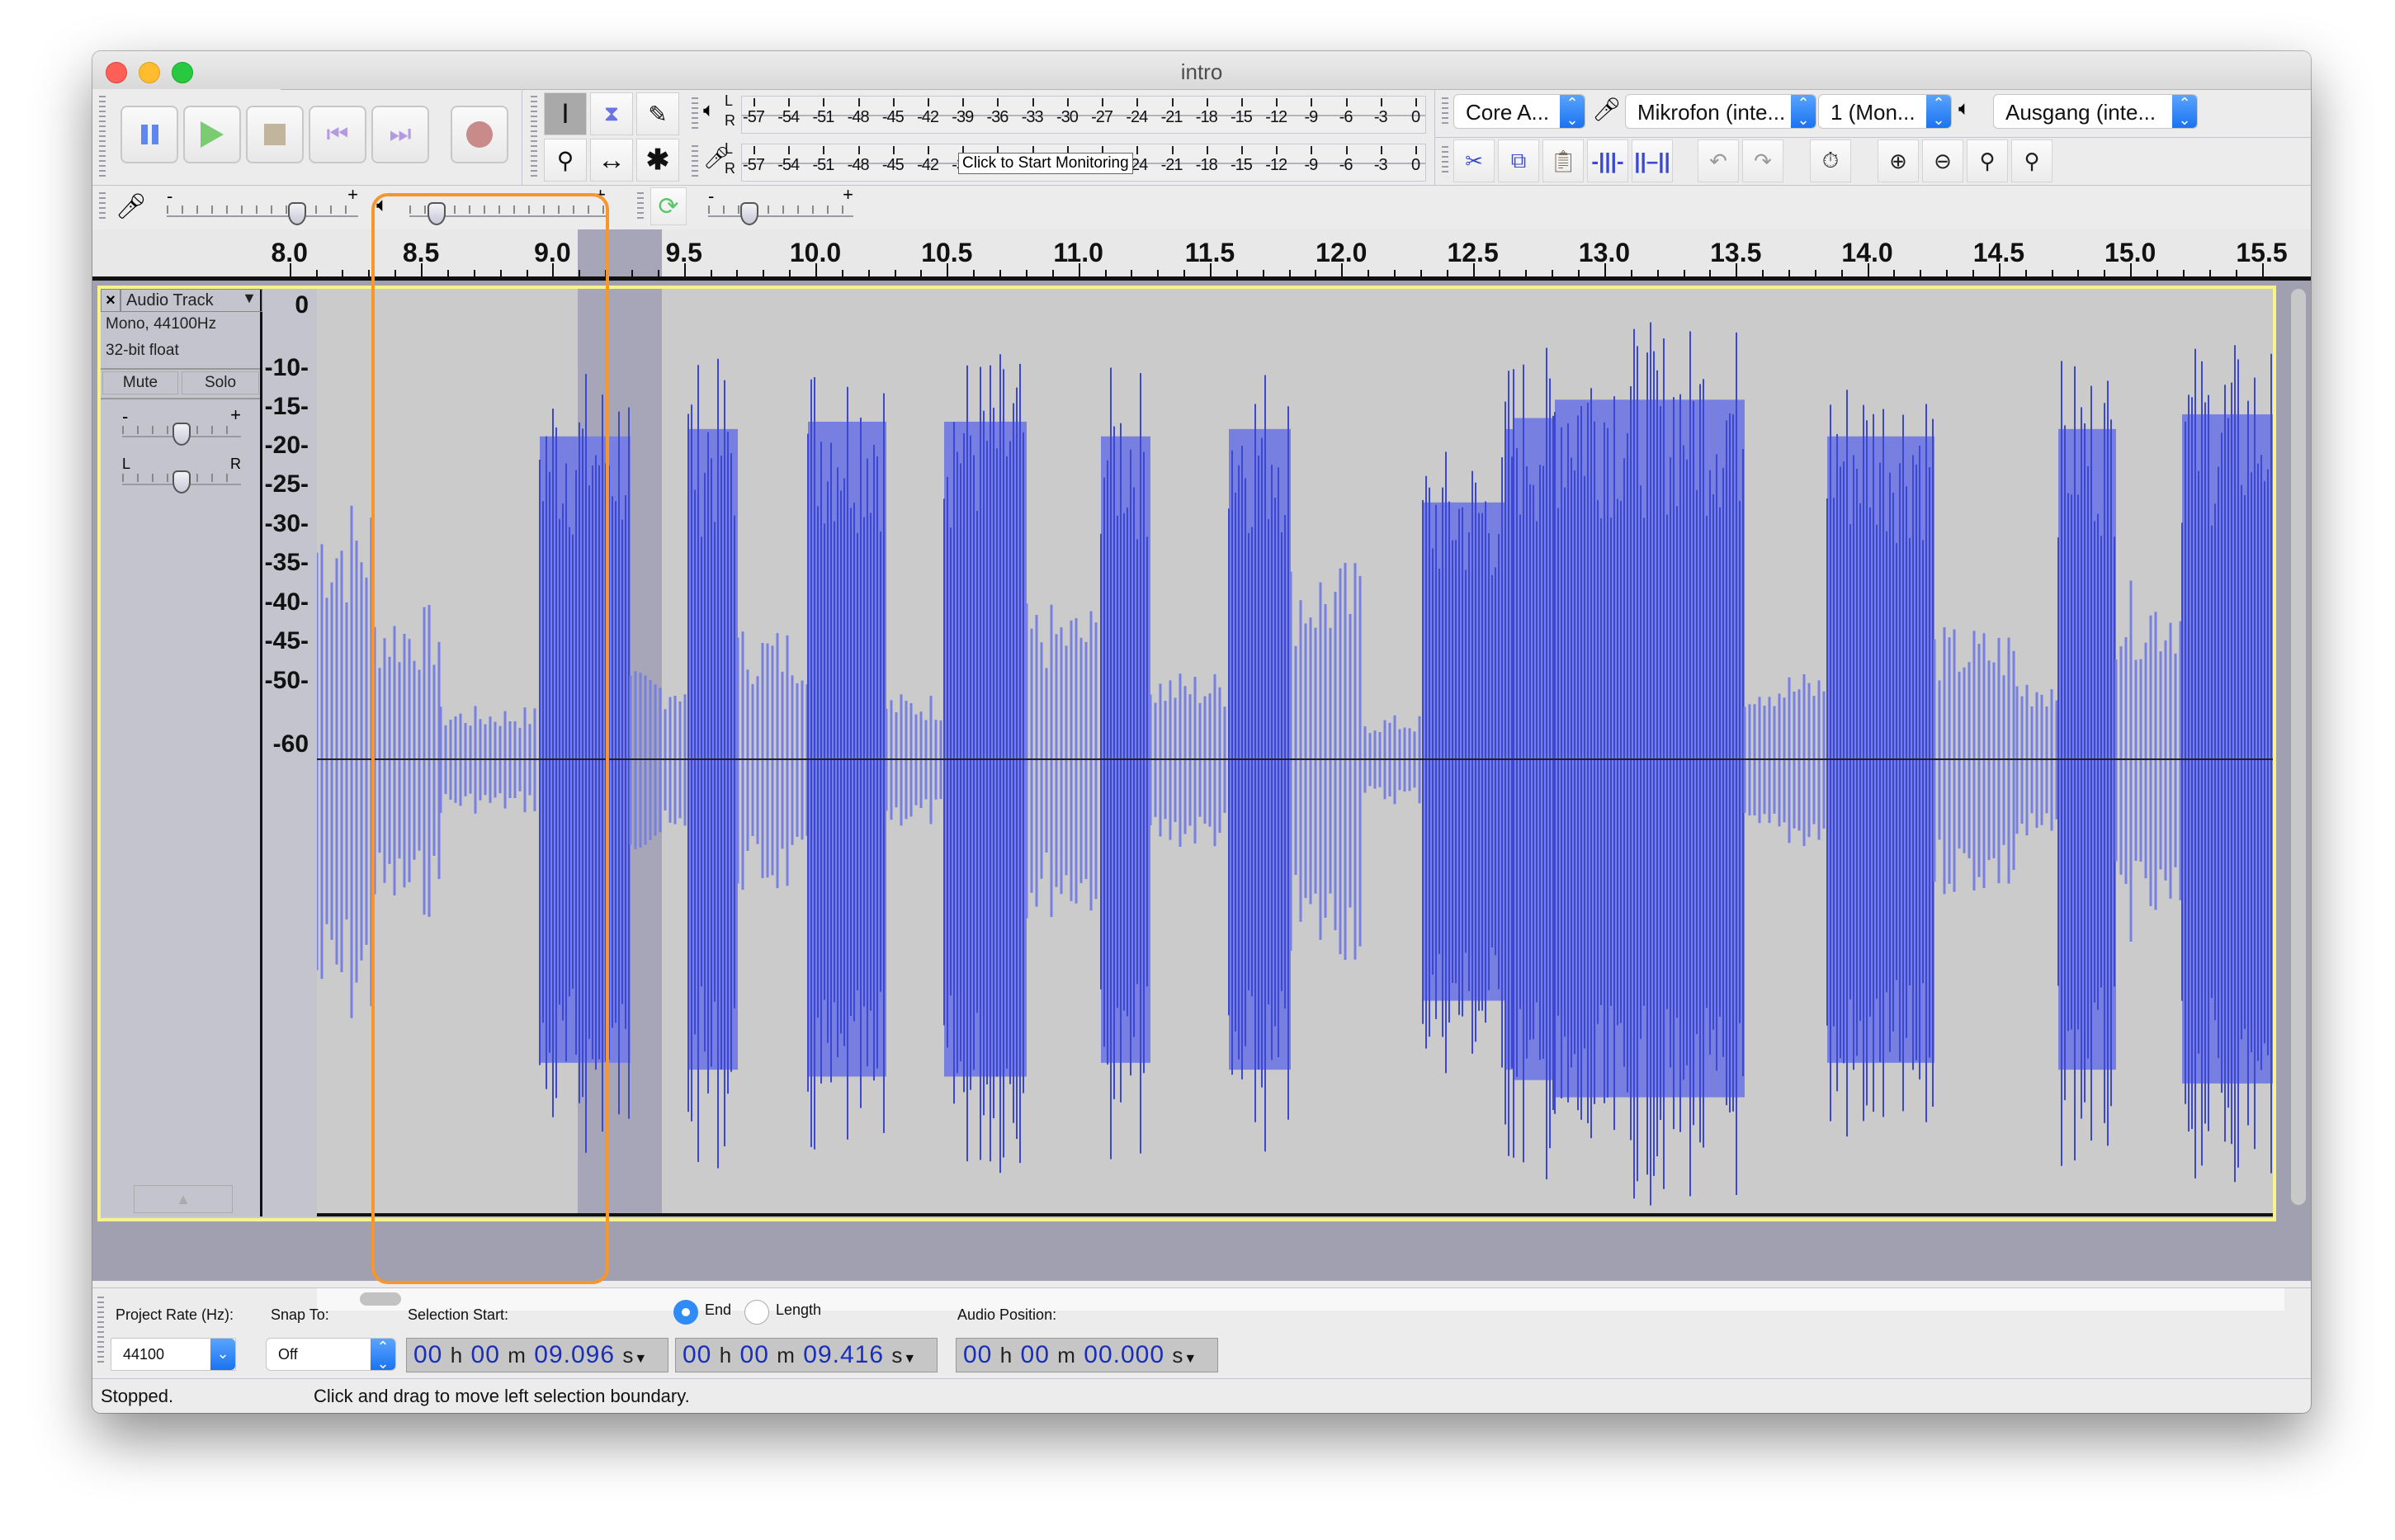 The image size is (2395, 1540). Describe the element at coordinates (110, 300) in the screenshot. I see `close-track-button: ×` at that location.